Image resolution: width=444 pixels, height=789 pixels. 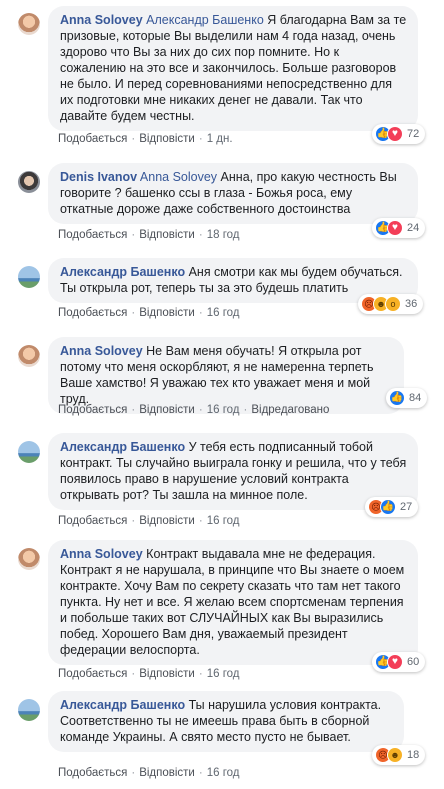 I want to click on reactions-summary: 👍 ♥ 60, so click(x=399, y=662).